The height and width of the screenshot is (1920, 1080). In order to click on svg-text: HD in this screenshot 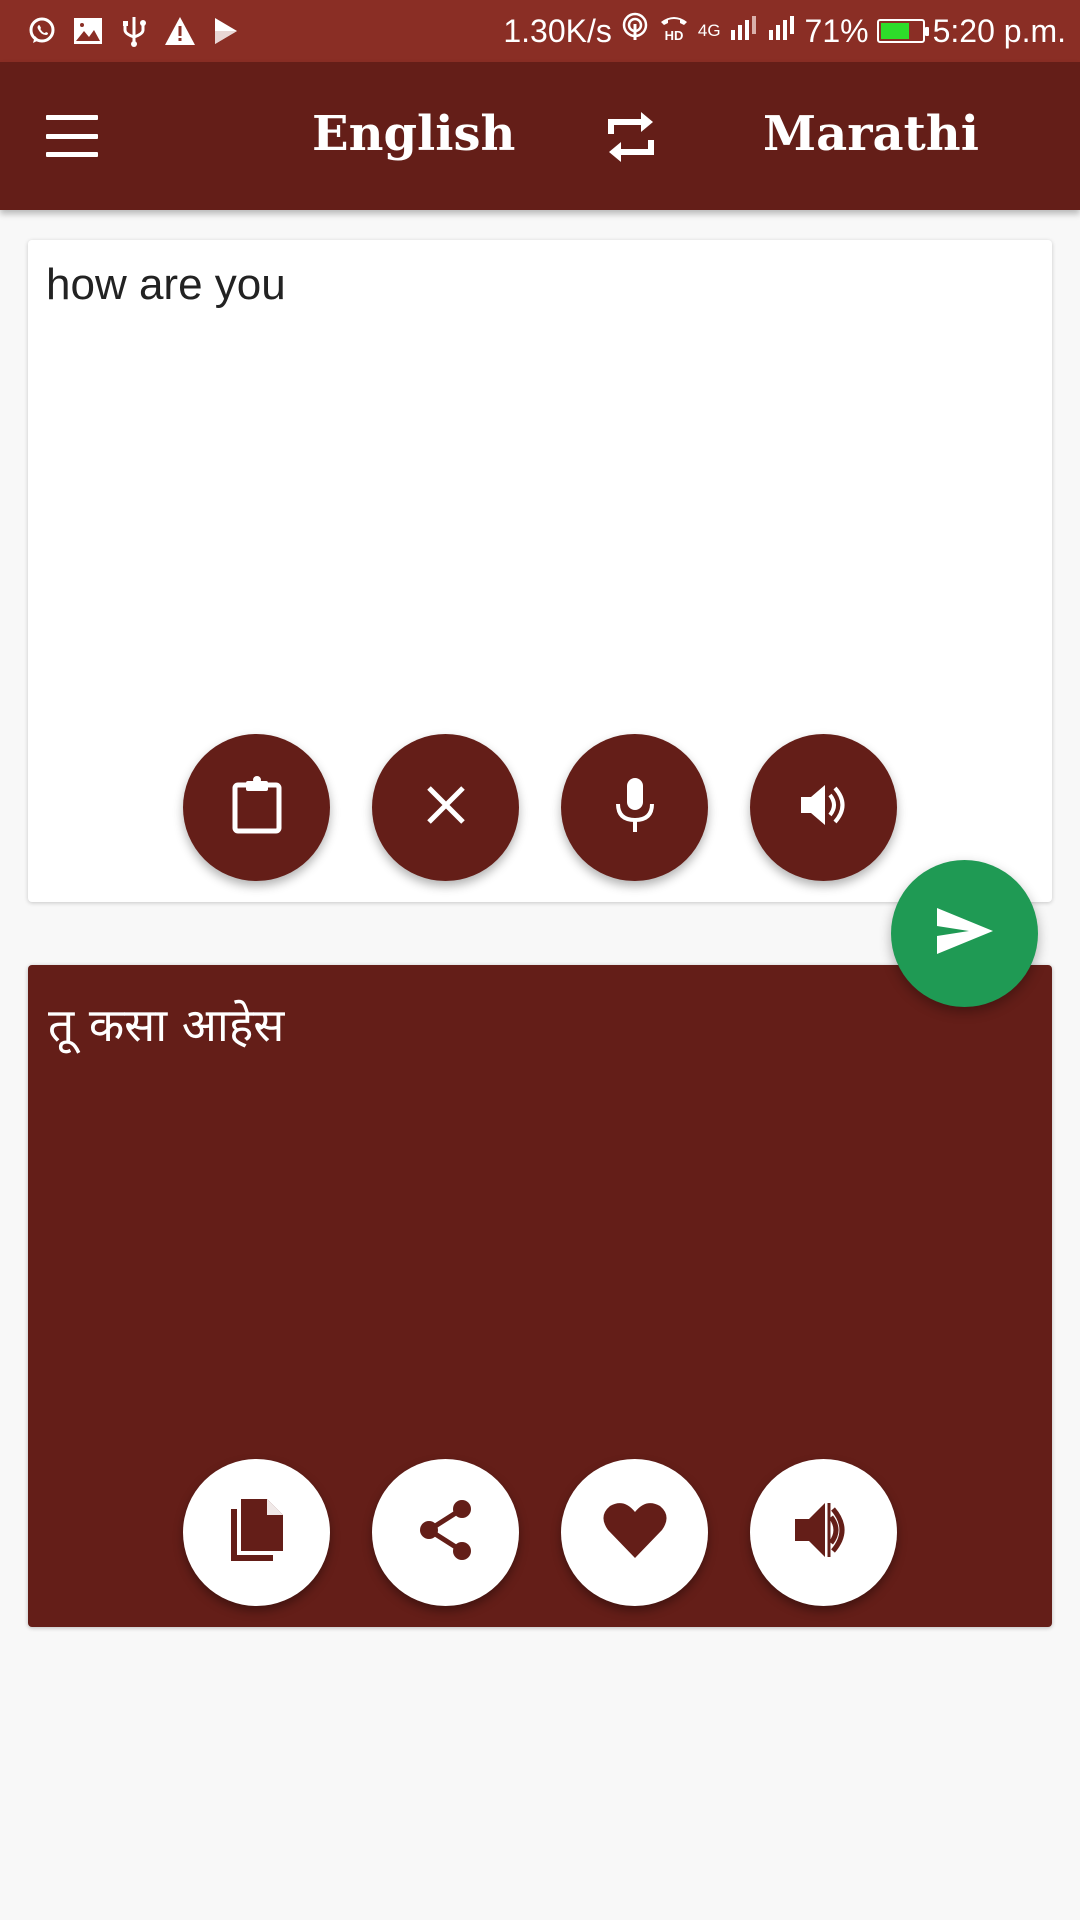, I will do `click(673, 35)`.